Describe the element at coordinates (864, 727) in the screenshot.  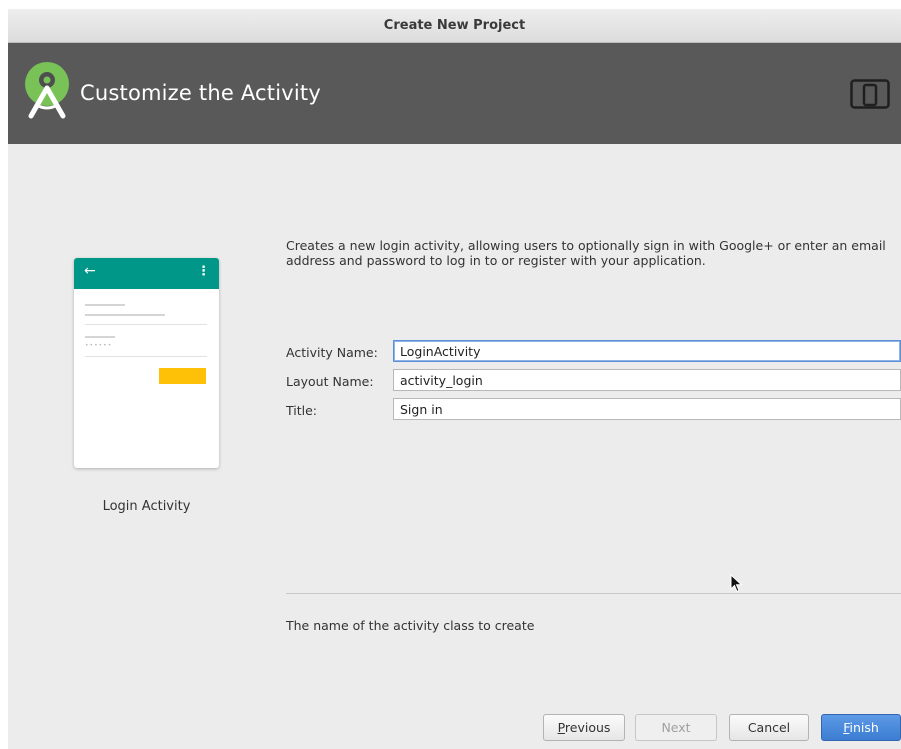
I see `finish-label: inish` at that location.